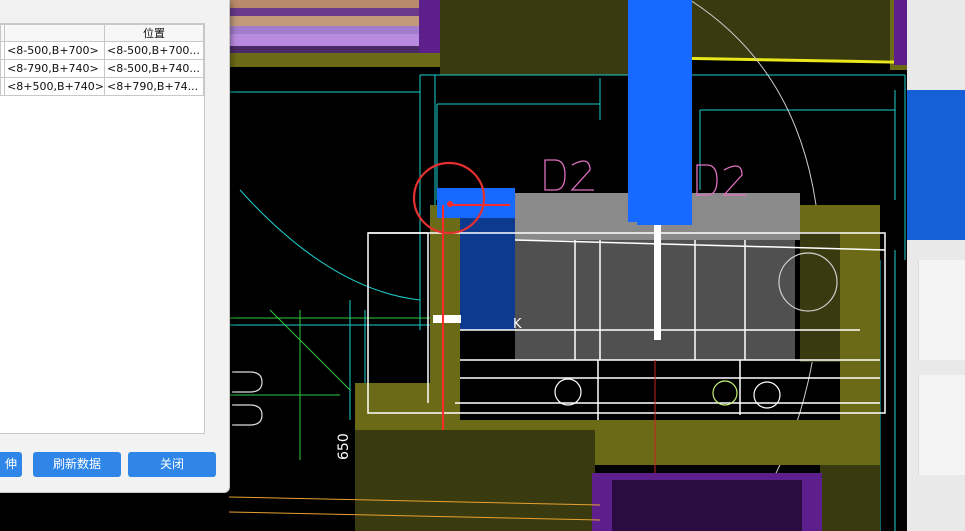 The width and height of the screenshot is (965, 531). What do you see at coordinates (77, 464) in the screenshot?
I see `refresh-data-button: 刷新数据` at bounding box center [77, 464].